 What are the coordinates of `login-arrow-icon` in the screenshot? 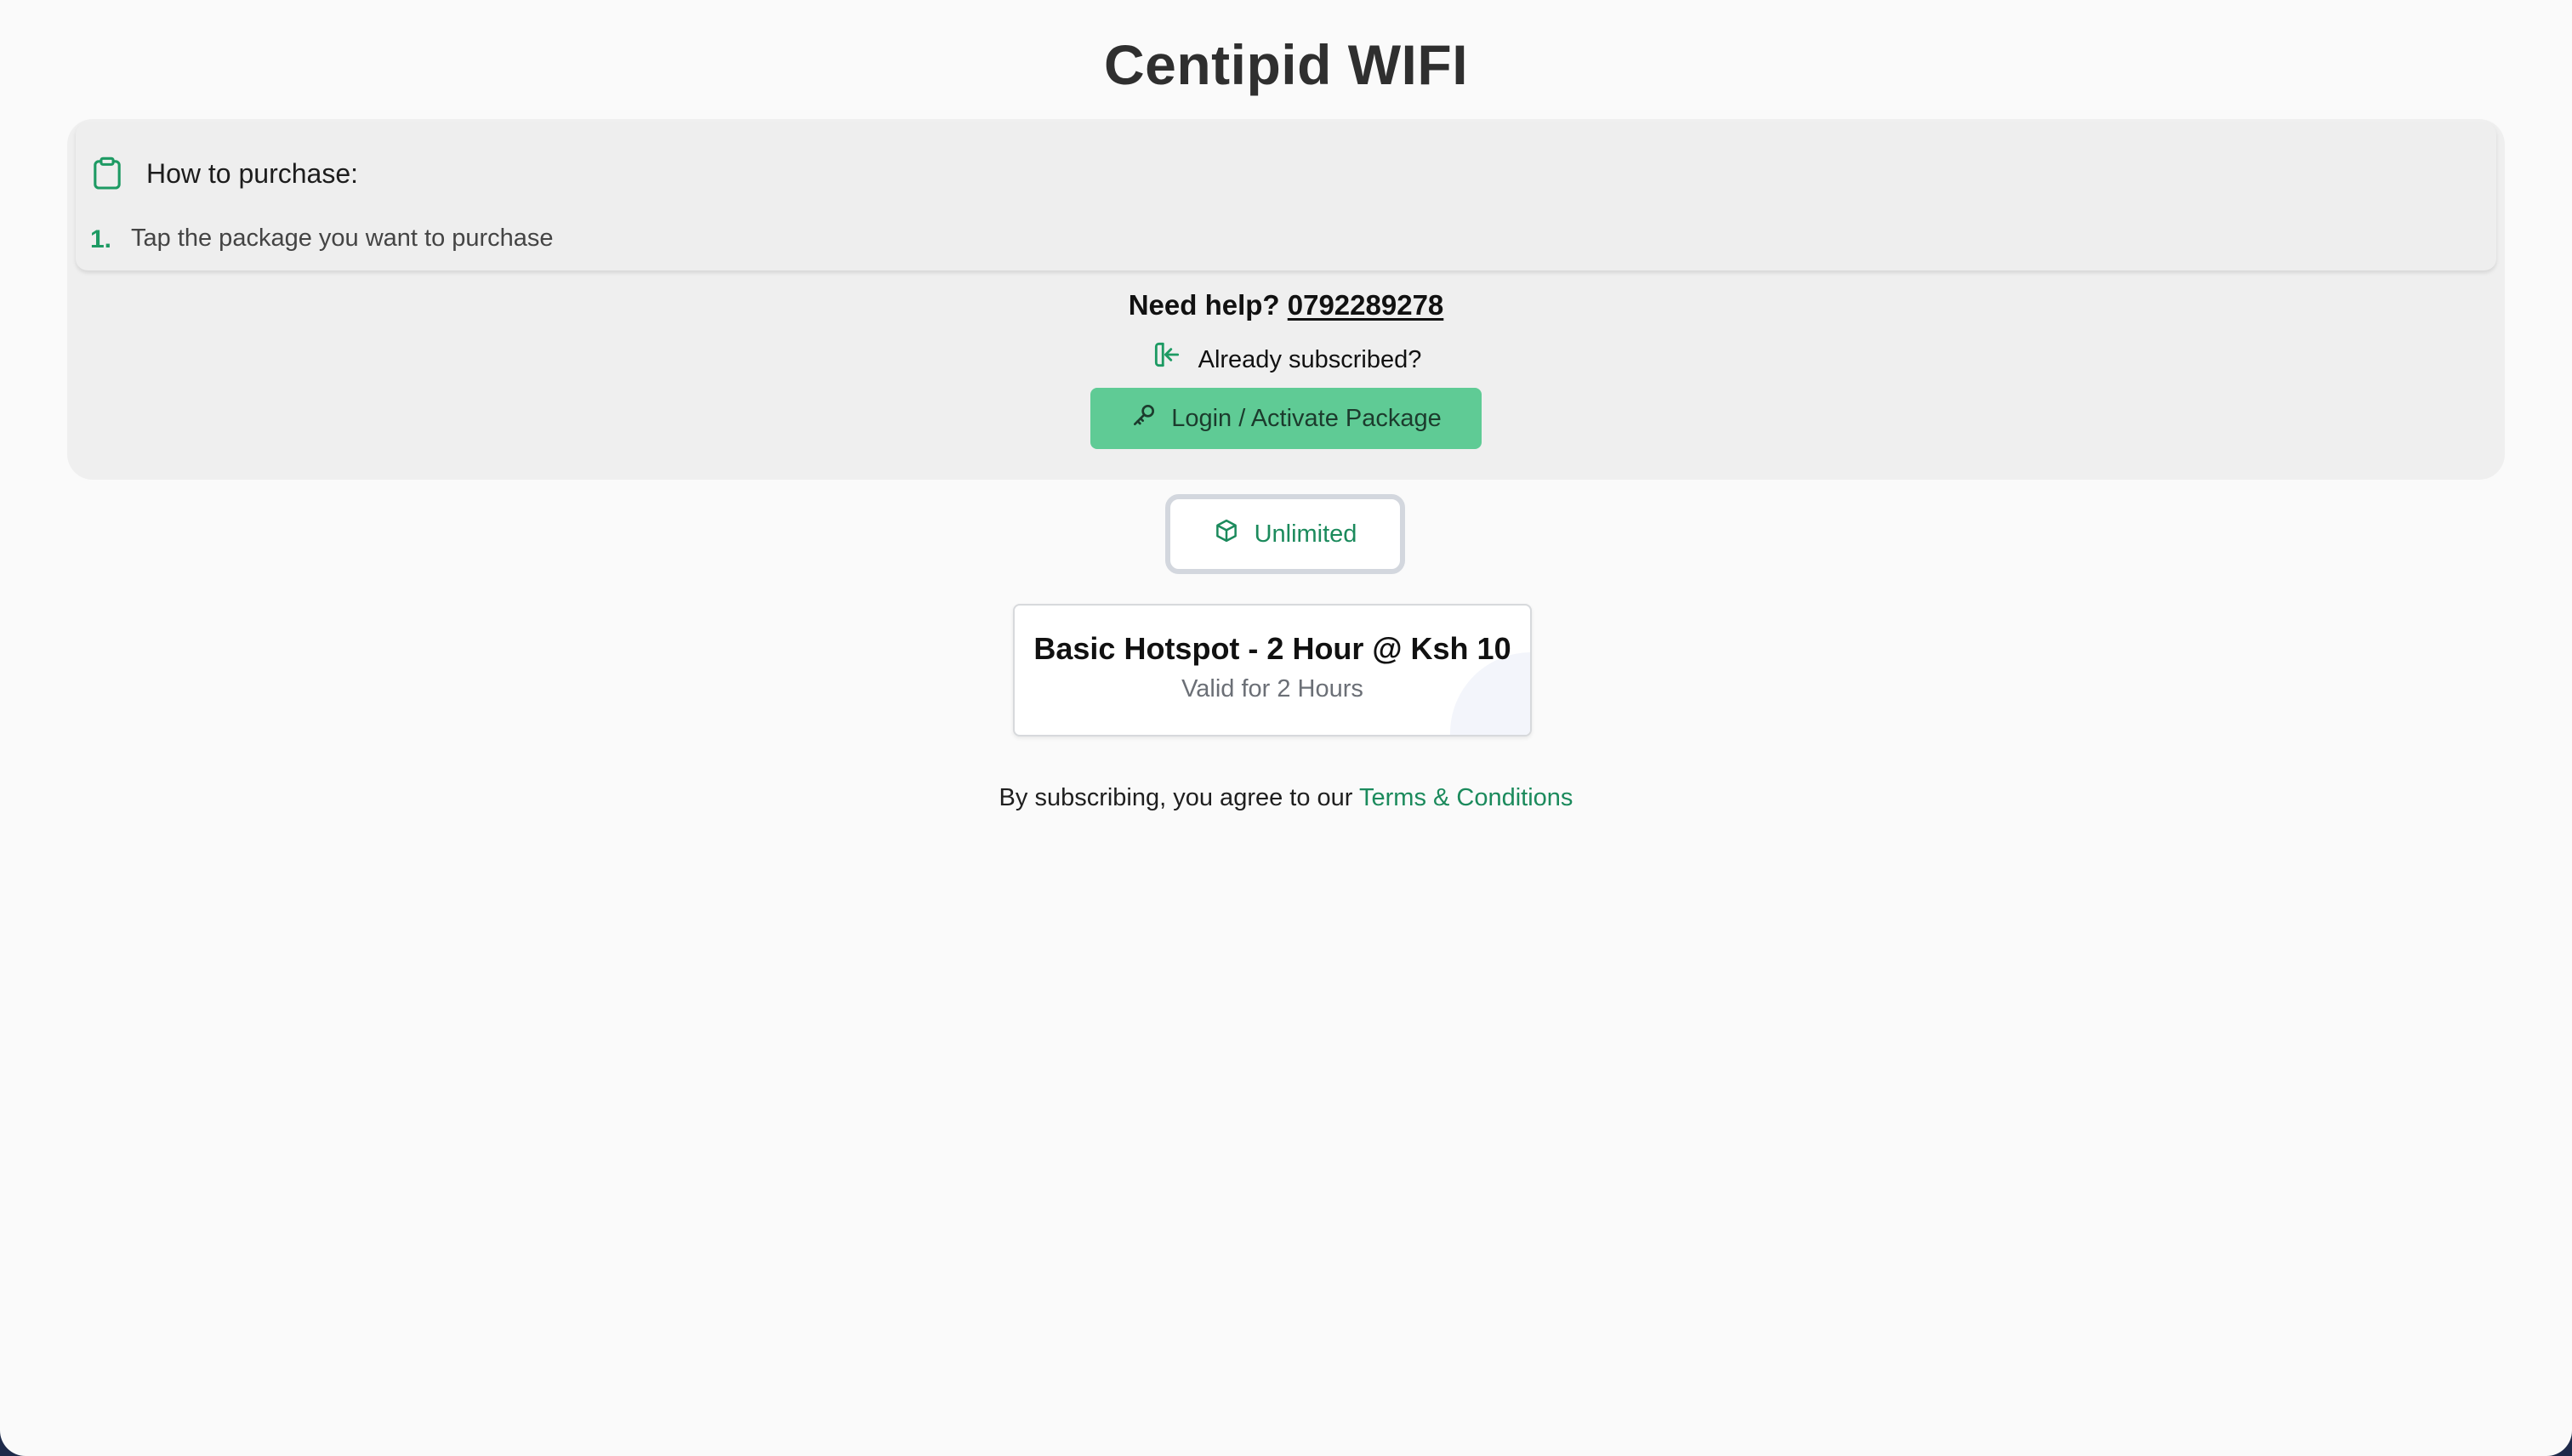 It's located at (1167, 359).